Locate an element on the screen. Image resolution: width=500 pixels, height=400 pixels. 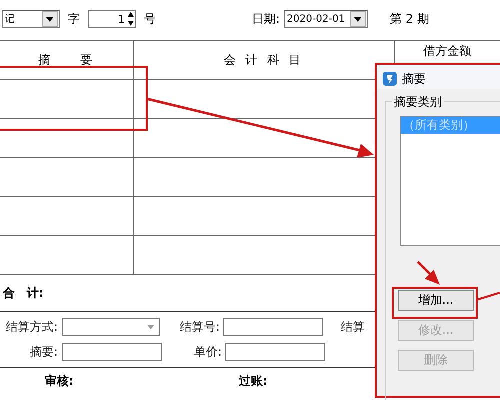
summary-field is located at coordinates (112, 352).